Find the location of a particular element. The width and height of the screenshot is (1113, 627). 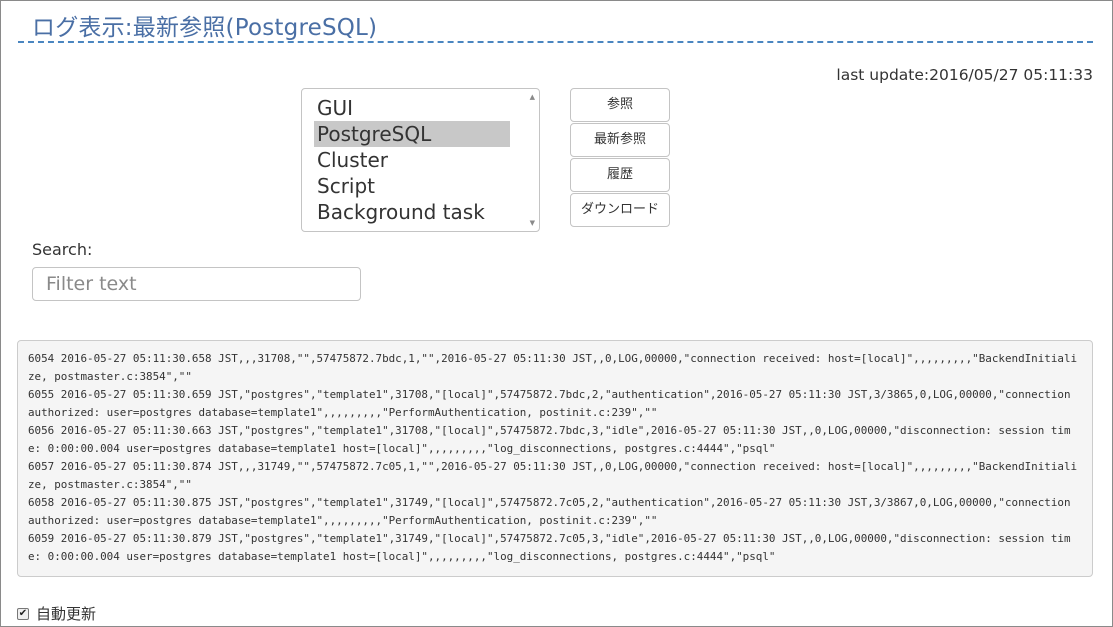

log-type-option-postgresql: PostgreSQL is located at coordinates (412, 134).